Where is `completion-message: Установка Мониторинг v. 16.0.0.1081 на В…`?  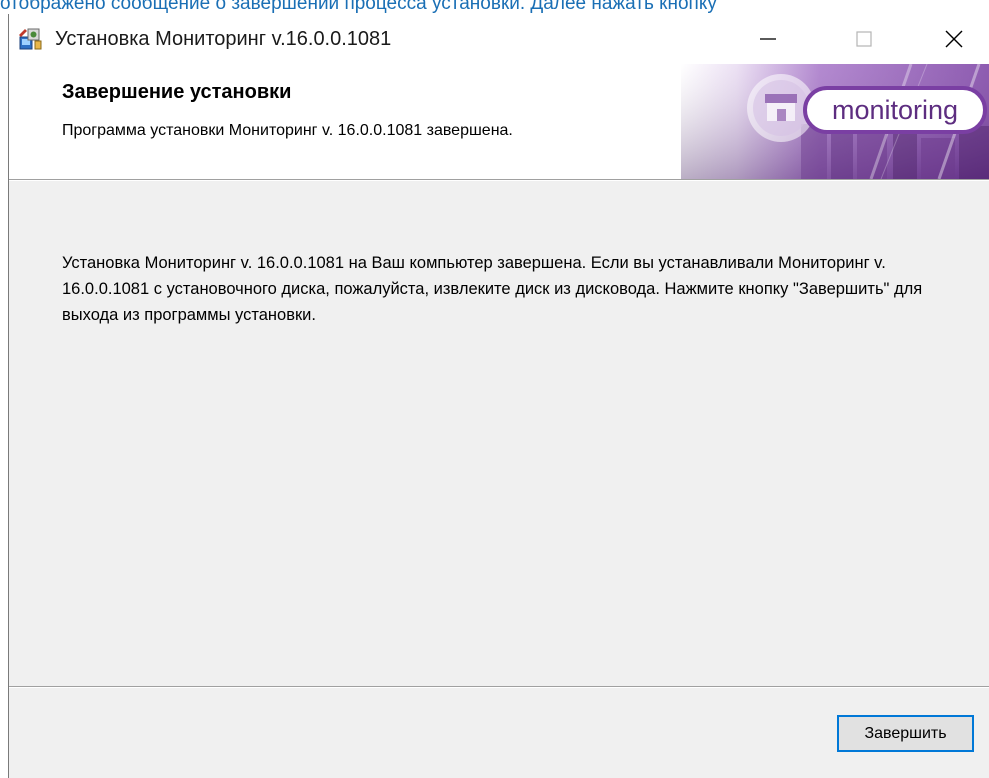 completion-message: Установка Мониторинг v. 16.0.0.1081 на В… is located at coordinates (492, 289).